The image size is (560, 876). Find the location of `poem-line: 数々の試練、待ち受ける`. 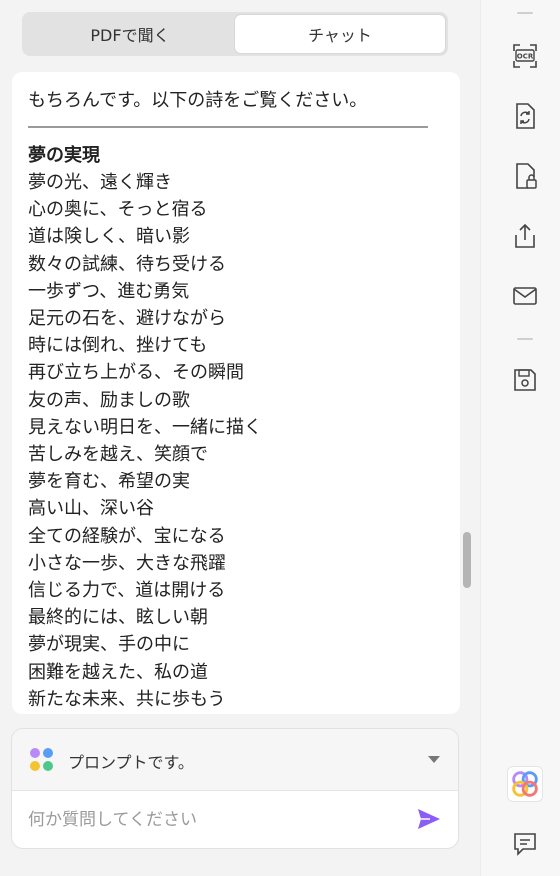

poem-line: 数々の試練、待ち受ける is located at coordinates (127, 264).